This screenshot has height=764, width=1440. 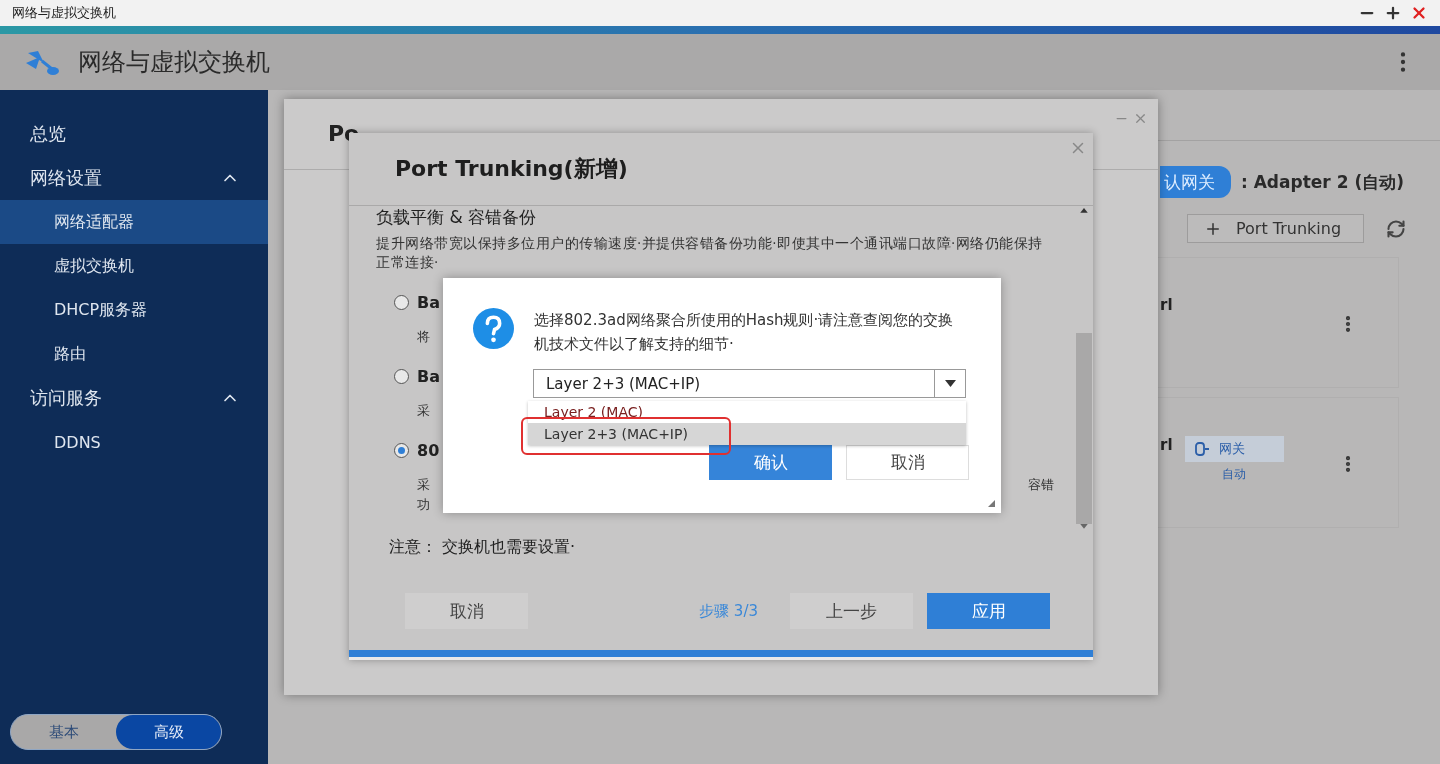 I want to click on sidebar-item: 总览, so click(x=134, y=134).